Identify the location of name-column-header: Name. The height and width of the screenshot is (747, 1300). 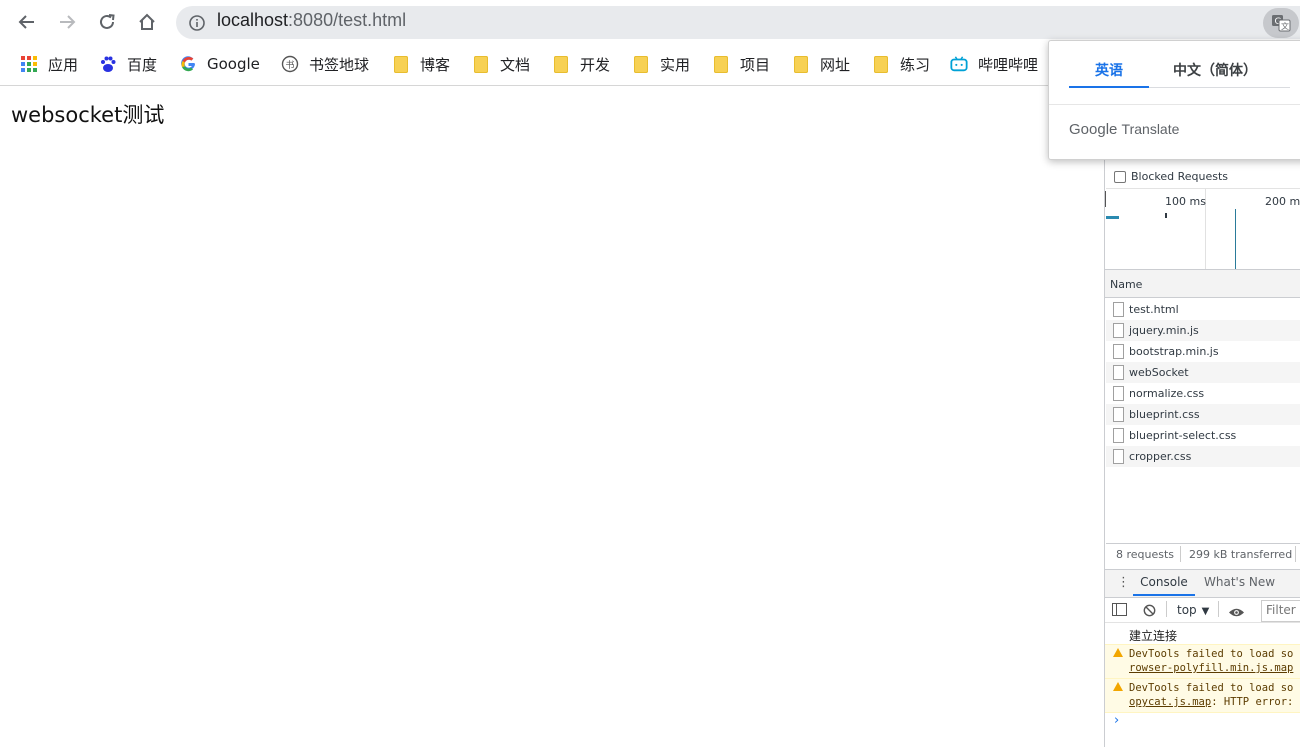
(1126, 284).